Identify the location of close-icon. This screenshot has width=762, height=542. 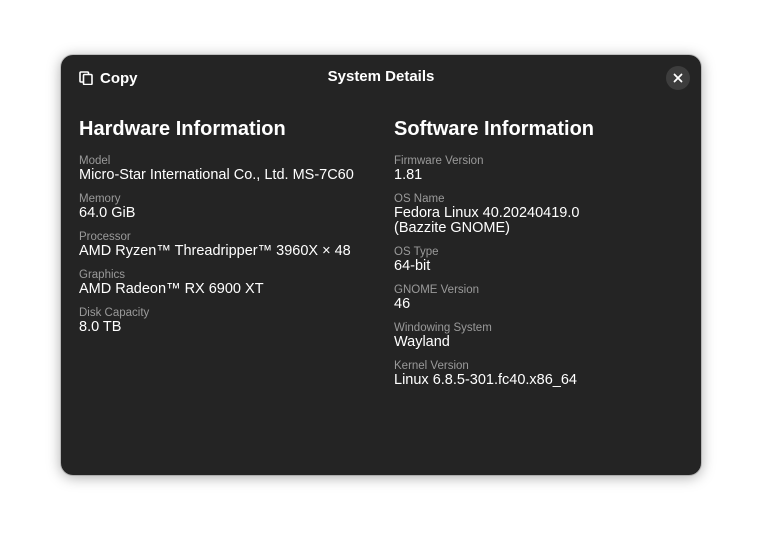
(678, 78).